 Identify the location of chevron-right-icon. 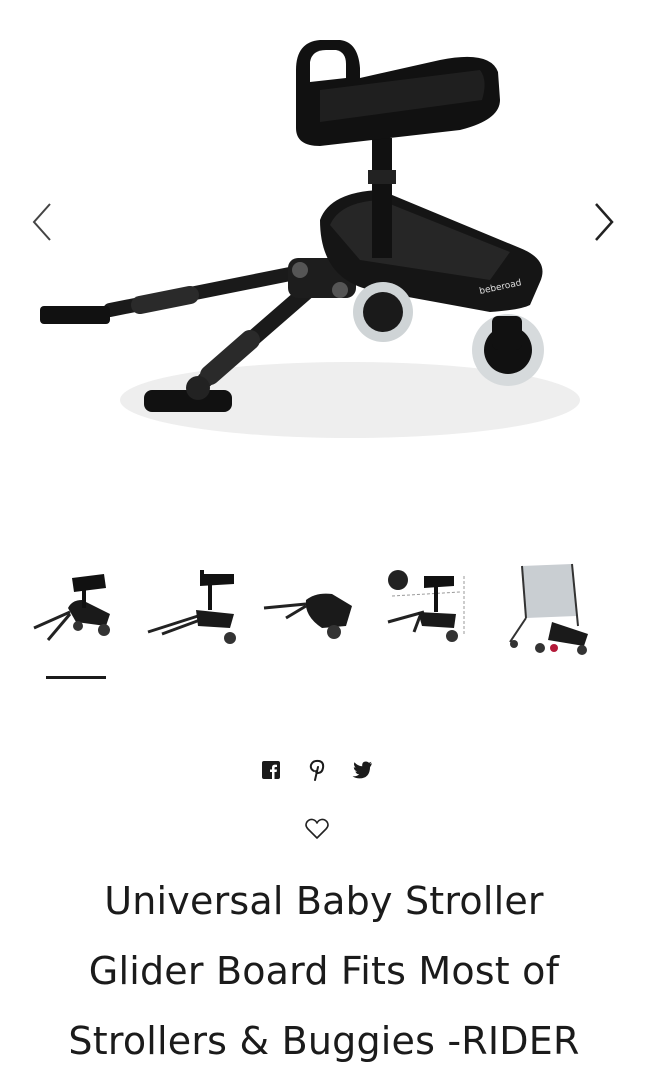
(604, 222).